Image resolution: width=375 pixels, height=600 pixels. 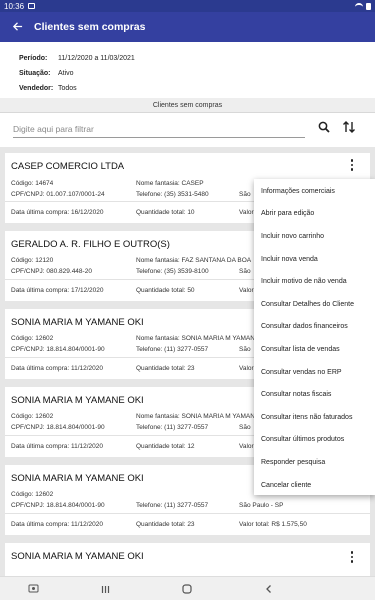 What do you see at coordinates (90, 244) in the screenshot?
I see `client-name: GERALDO A. R. FILHO E OUTRO(S)` at bounding box center [90, 244].